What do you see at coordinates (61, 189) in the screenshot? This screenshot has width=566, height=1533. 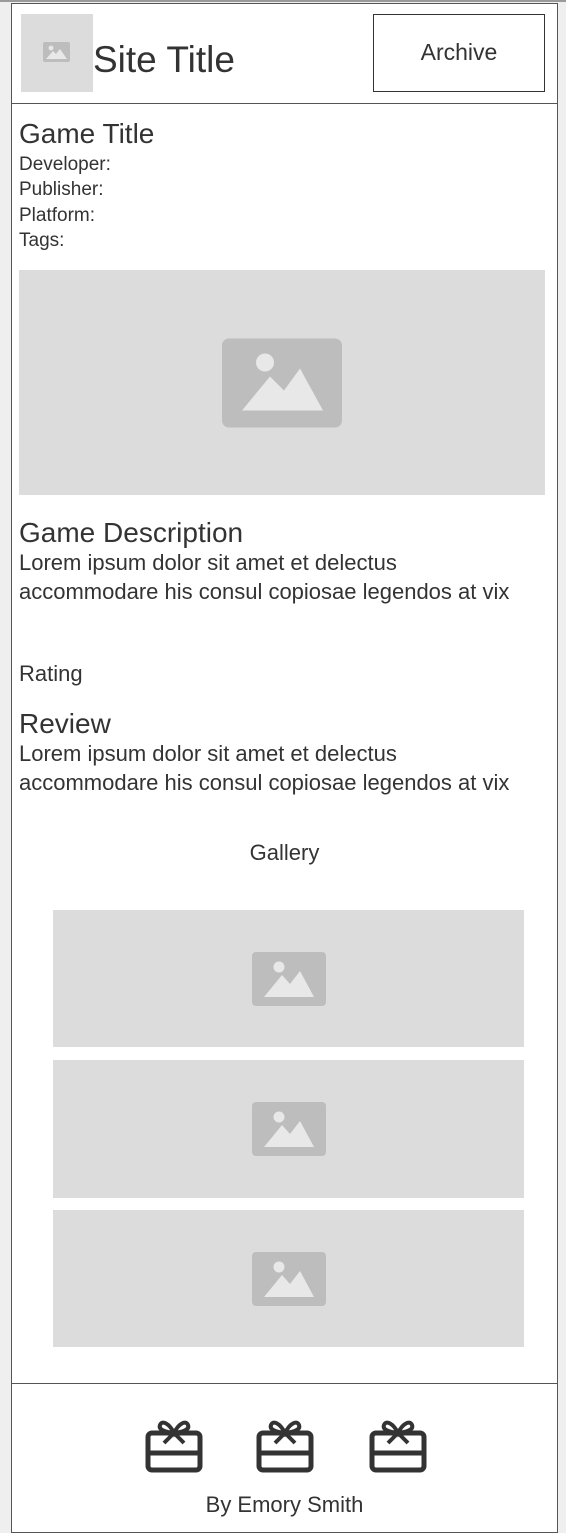 I see `publisher-label: Publisher:` at bounding box center [61, 189].